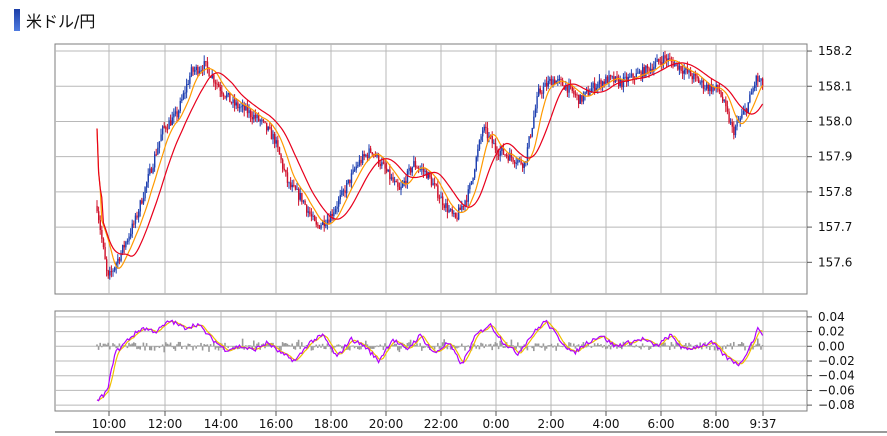  I want to click on oscillator-tick-label: −0.02, so click(836, 361).